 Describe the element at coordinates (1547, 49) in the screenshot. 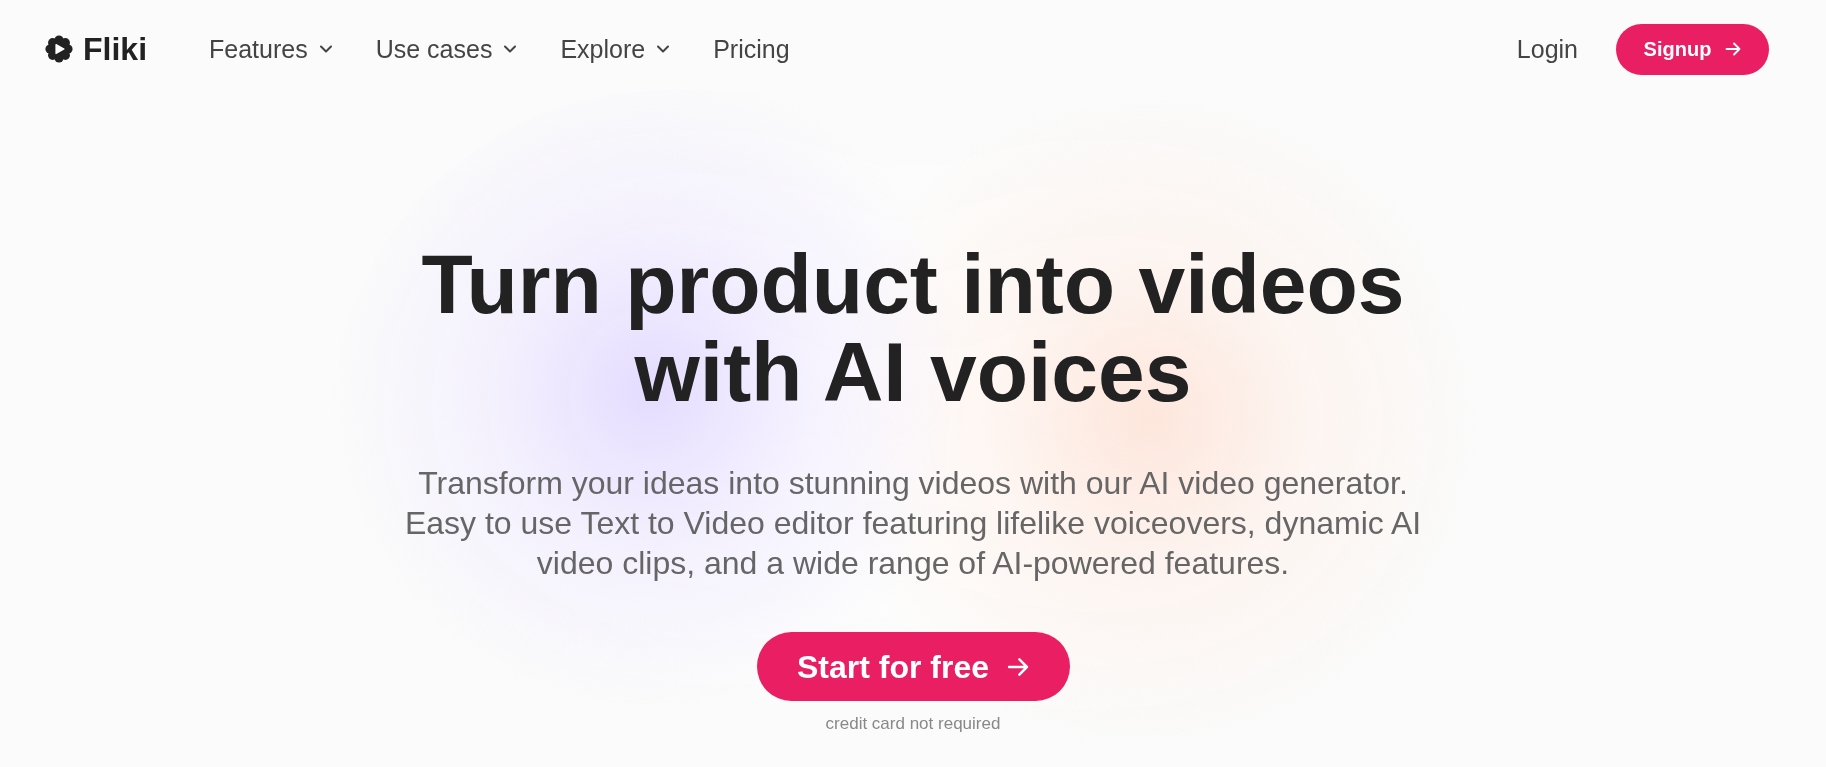

I see `login-link: Login` at that location.